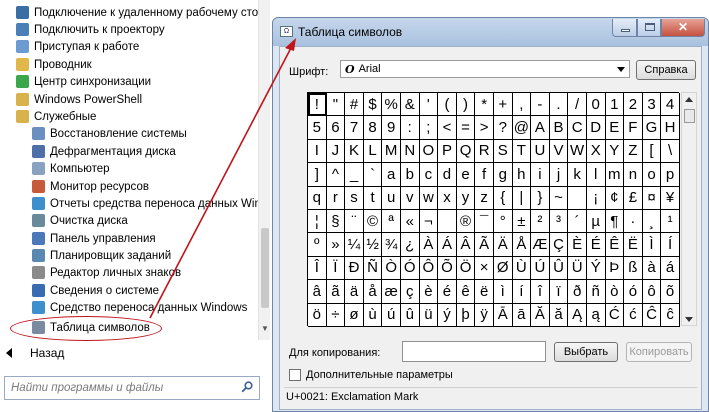  Describe the element at coordinates (503, 175) in the screenshot. I see `char-cell: g` at that location.